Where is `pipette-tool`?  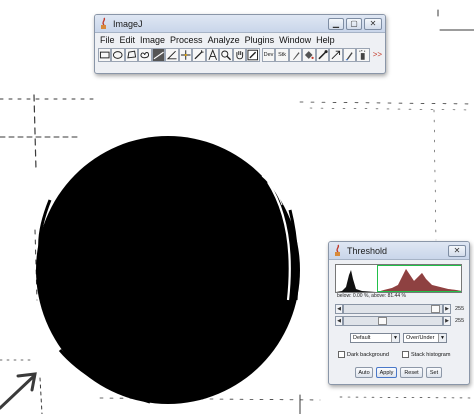 pipette-tool is located at coordinates (322, 55).